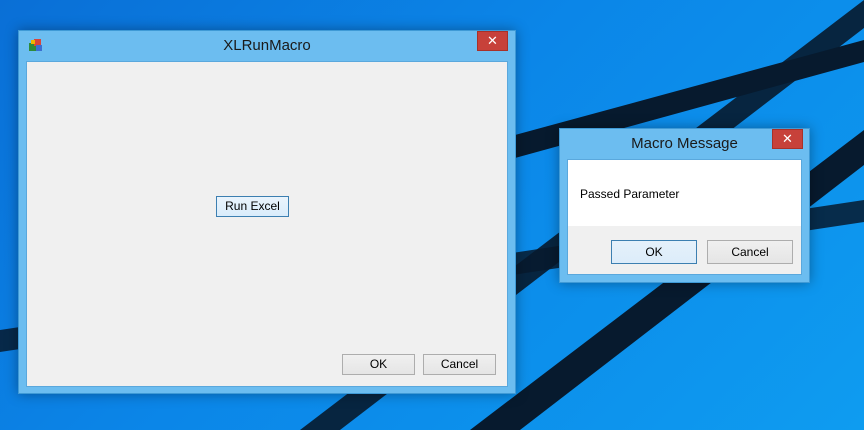  What do you see at coordinates (459, 364) in the screenshot?
I see `cancel-button: Cancel` at bounding box center [459, 364].